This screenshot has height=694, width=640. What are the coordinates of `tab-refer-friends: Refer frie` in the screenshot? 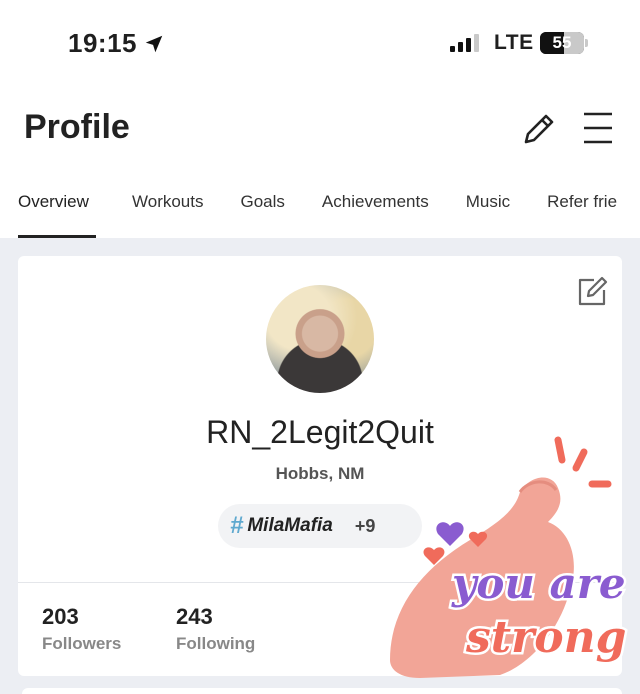 It's located at (582, 210).